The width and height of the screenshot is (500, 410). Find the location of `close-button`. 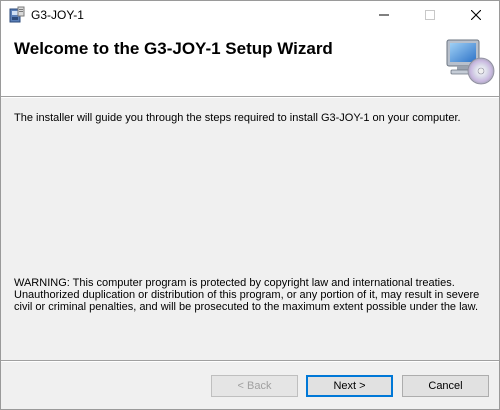

close-button is located at coordinates (476, 15).